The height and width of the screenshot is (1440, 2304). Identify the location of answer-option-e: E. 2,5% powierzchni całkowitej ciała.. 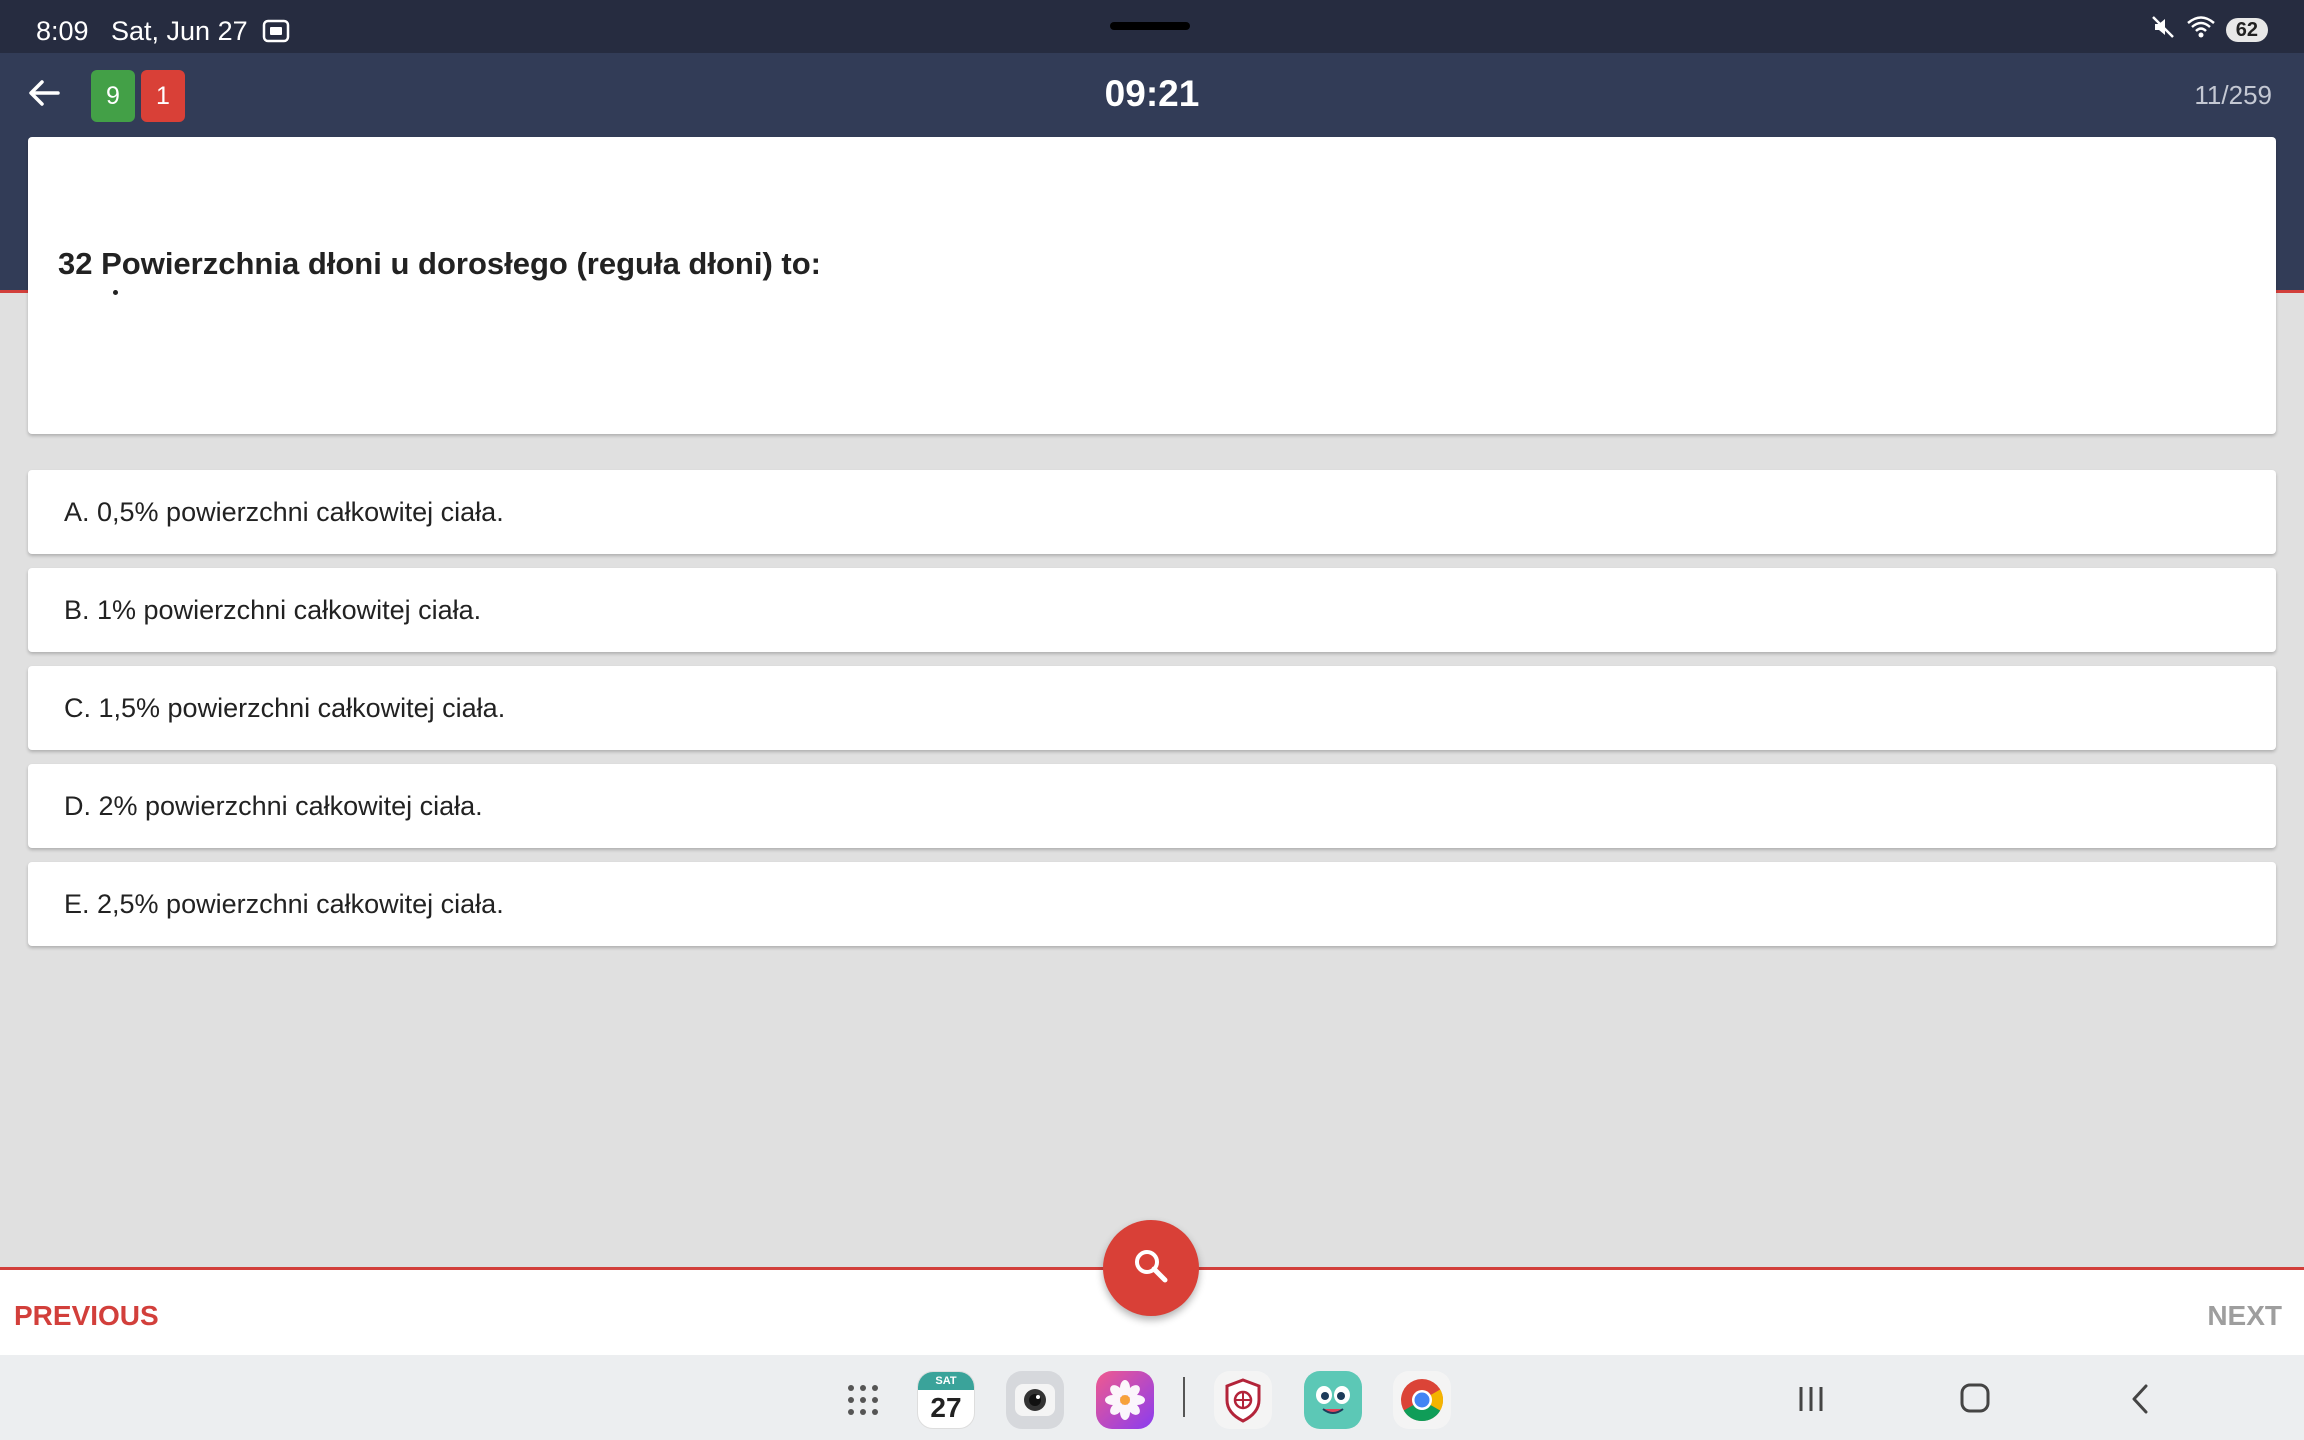
(1152, 904).